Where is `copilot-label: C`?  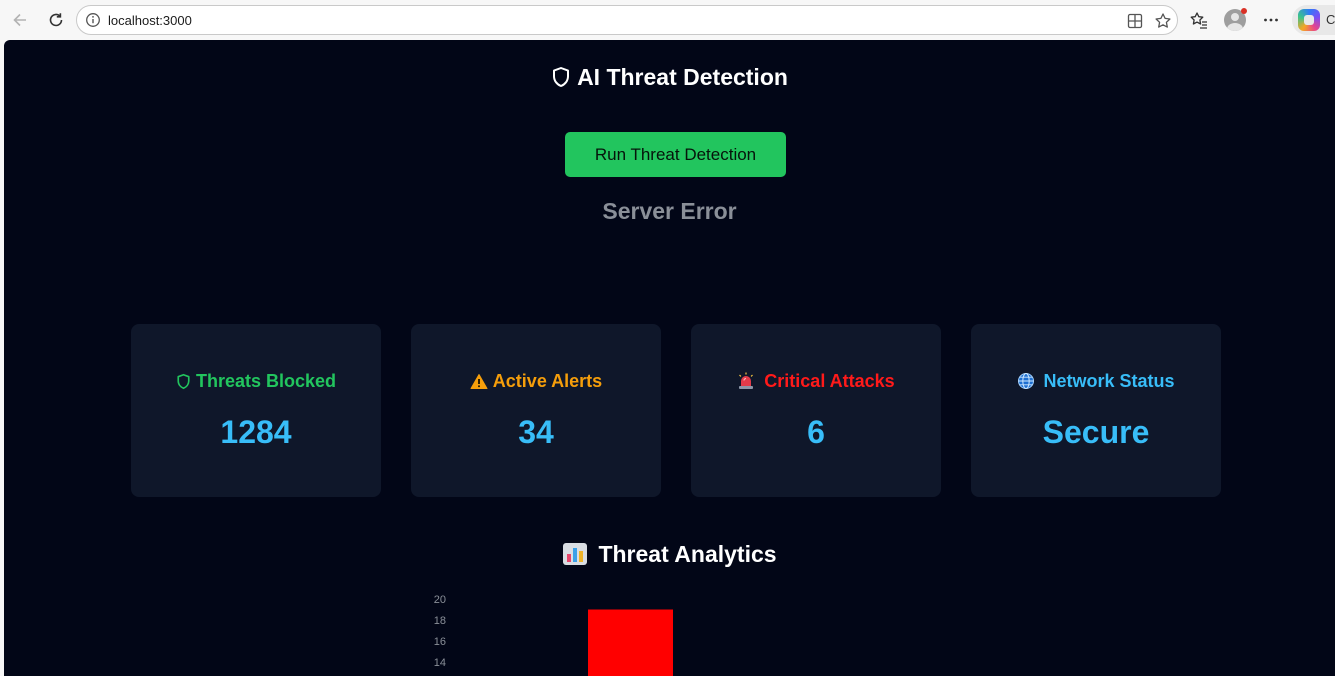 copilot-label: C is located at coordinates (1330, 19).